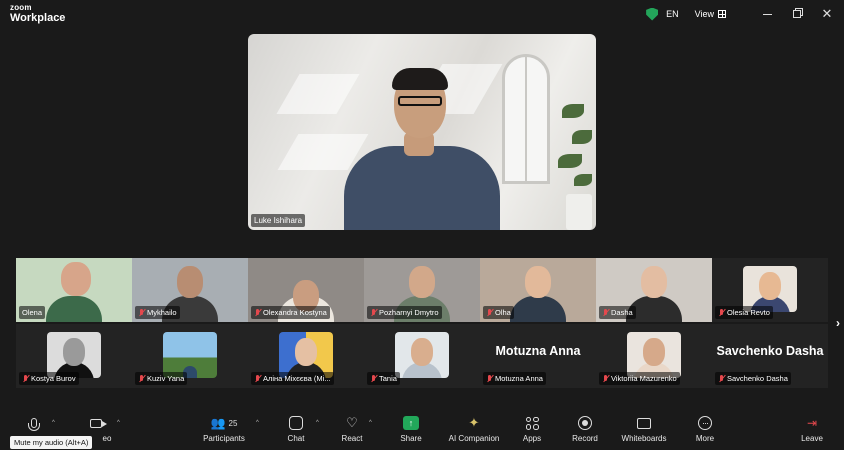  Describe the element at coordinates (705, 423) in the screenshot. I see `more-icon: ···` at that location.